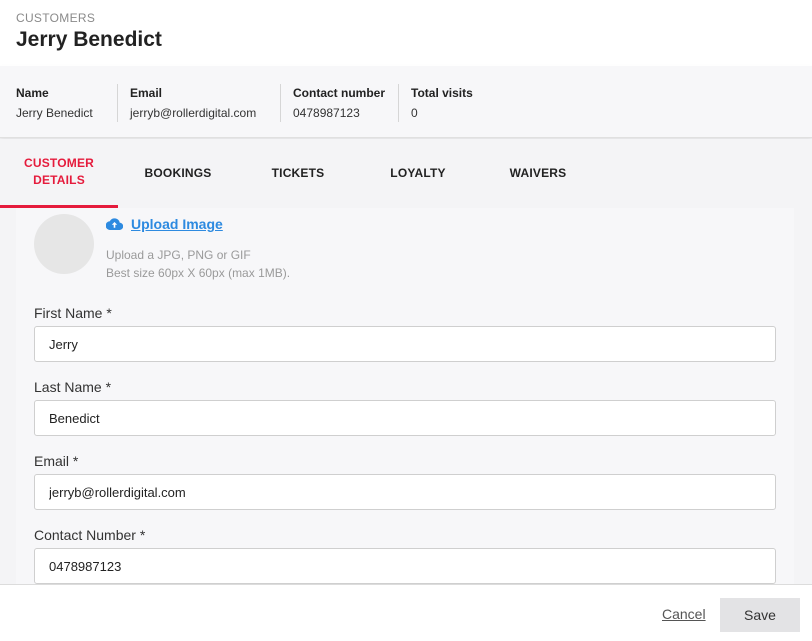 This screenshot has height=641, width=812. I want to click on tab-label: BOOKINGS, so click(178, 173).